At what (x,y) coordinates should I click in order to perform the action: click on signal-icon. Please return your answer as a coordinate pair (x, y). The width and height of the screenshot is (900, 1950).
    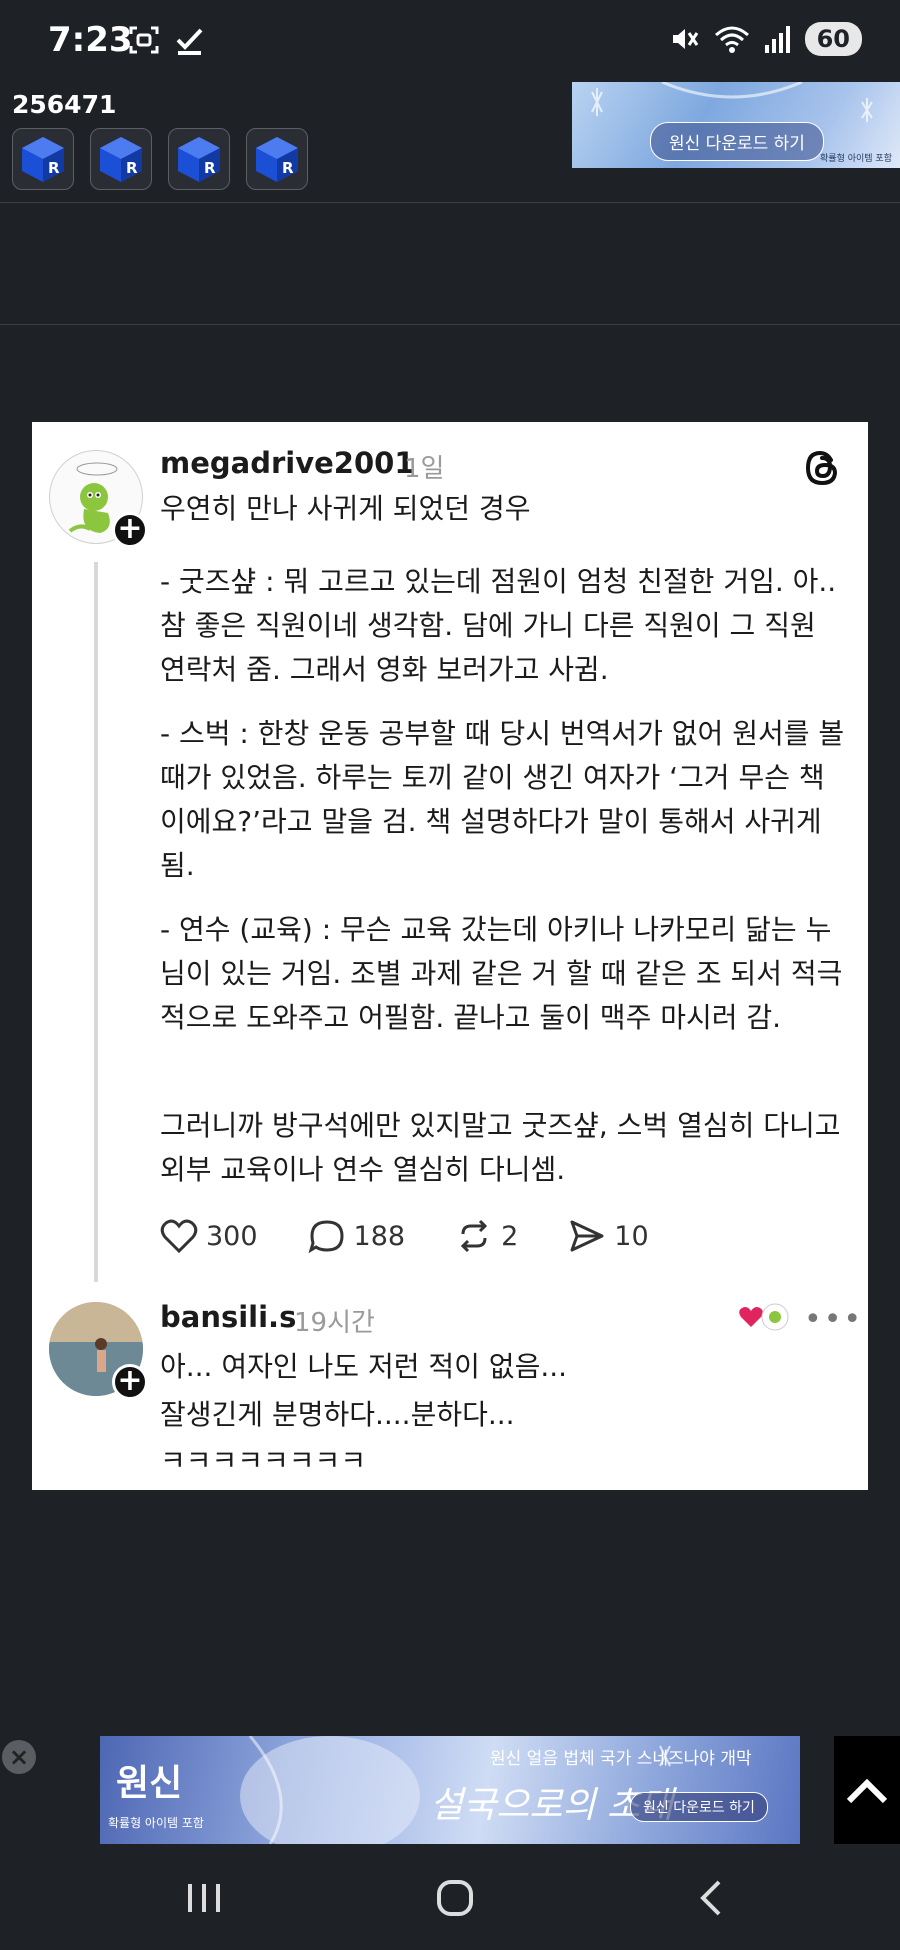
    Looking at the image, I should click on (777, 39).